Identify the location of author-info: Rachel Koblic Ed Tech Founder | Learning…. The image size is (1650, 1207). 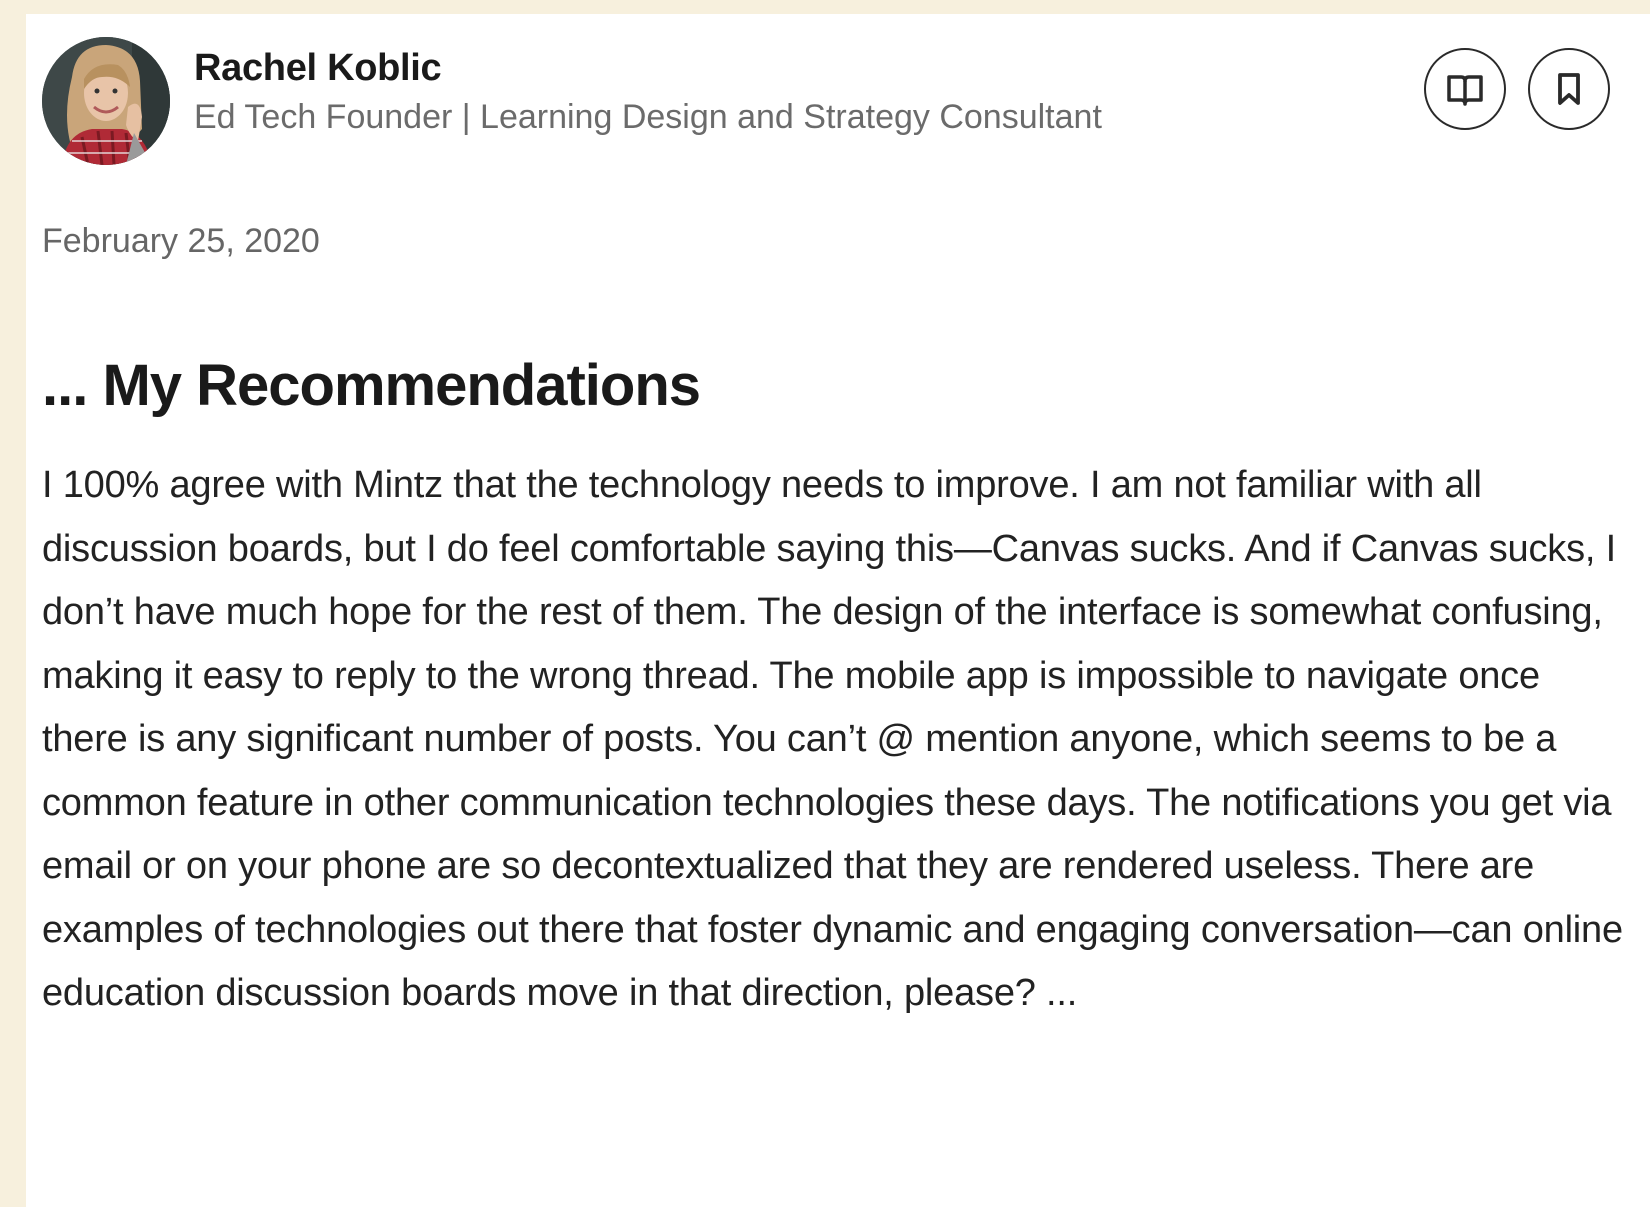
(809, 92).